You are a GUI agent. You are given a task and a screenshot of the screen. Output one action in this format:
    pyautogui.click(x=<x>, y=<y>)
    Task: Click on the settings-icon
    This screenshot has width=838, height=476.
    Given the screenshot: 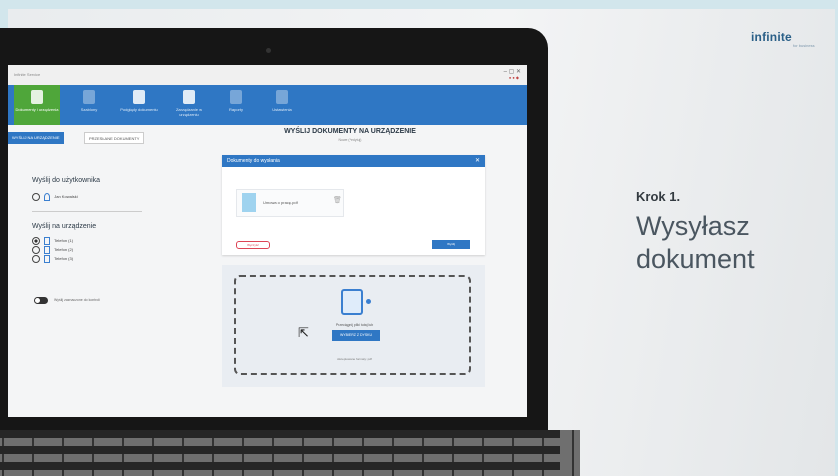 What is the action you would take?
    pyautogui.click(x=282, y=97)
    